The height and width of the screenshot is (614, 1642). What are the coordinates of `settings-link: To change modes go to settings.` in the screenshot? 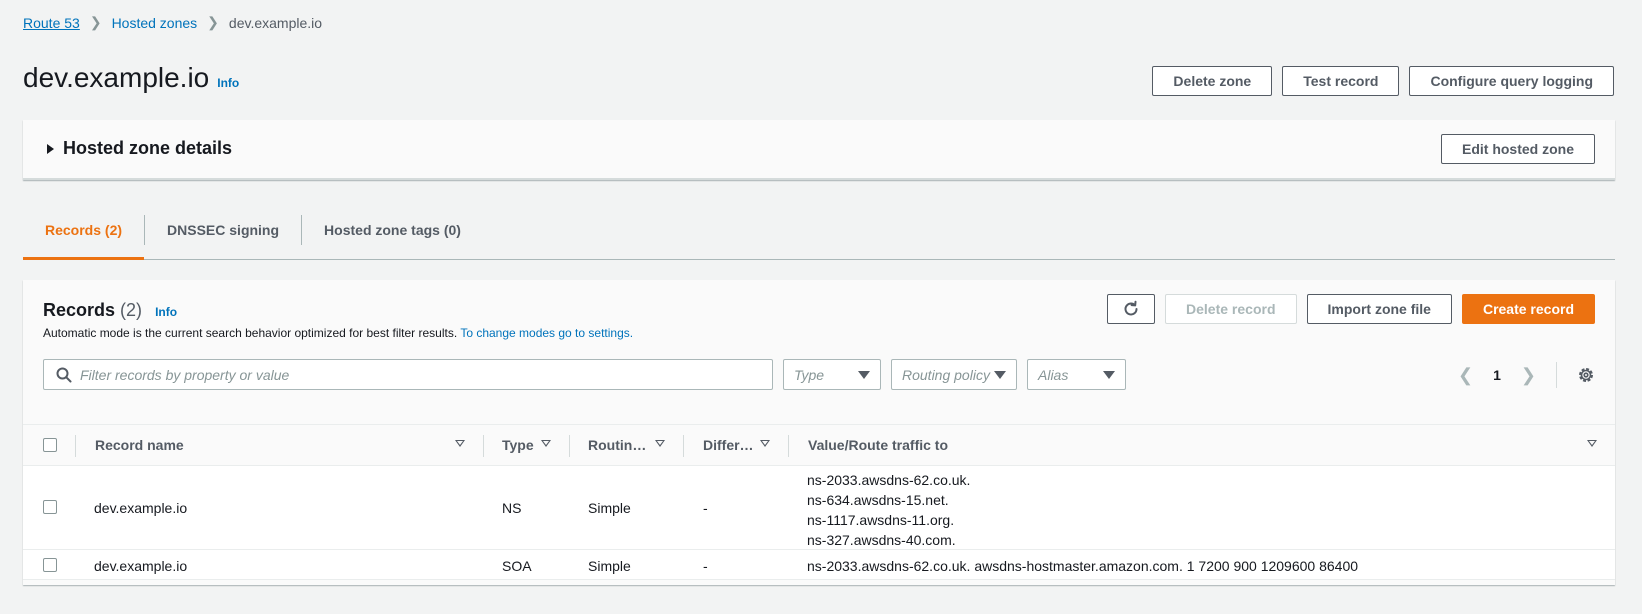 It's located at (546, 333).